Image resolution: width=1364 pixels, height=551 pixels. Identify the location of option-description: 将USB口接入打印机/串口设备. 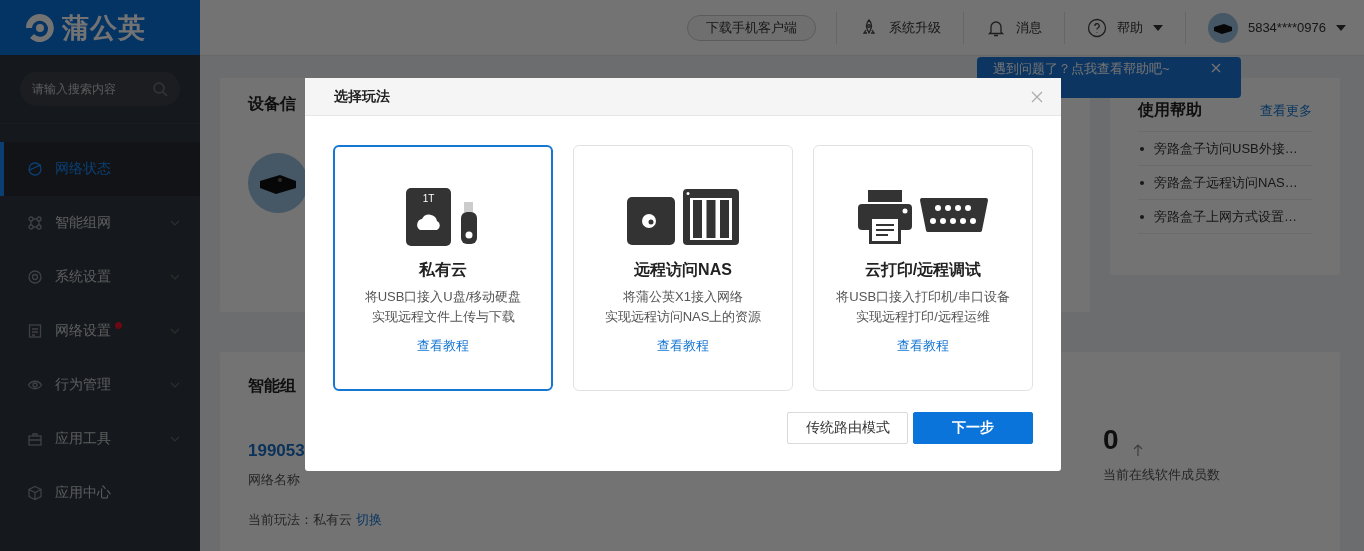
(923, 297).